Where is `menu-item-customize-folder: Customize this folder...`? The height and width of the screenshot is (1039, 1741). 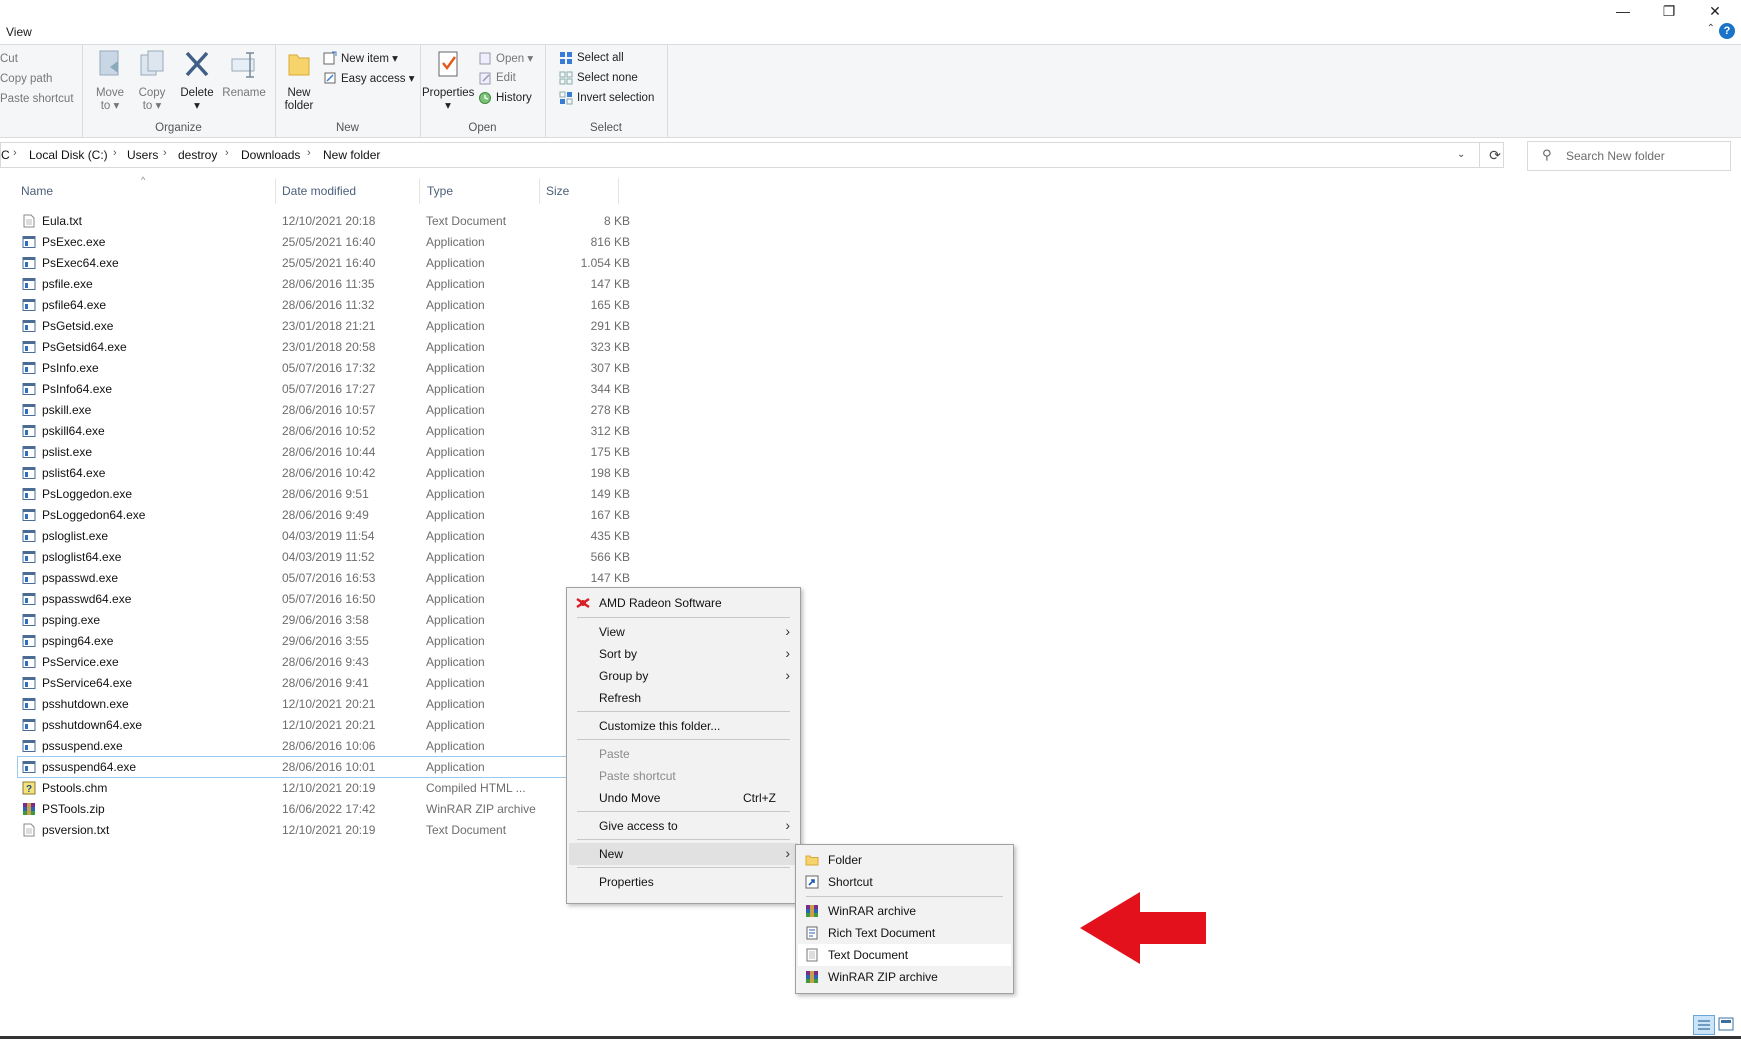 menu-item-customize-folder: Customize this folder... is located at coordinates (683, 726).